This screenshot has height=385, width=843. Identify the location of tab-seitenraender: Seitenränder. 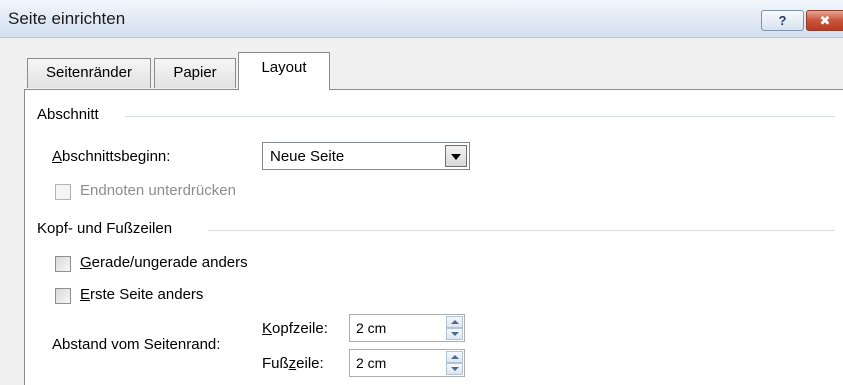
(89, 73).